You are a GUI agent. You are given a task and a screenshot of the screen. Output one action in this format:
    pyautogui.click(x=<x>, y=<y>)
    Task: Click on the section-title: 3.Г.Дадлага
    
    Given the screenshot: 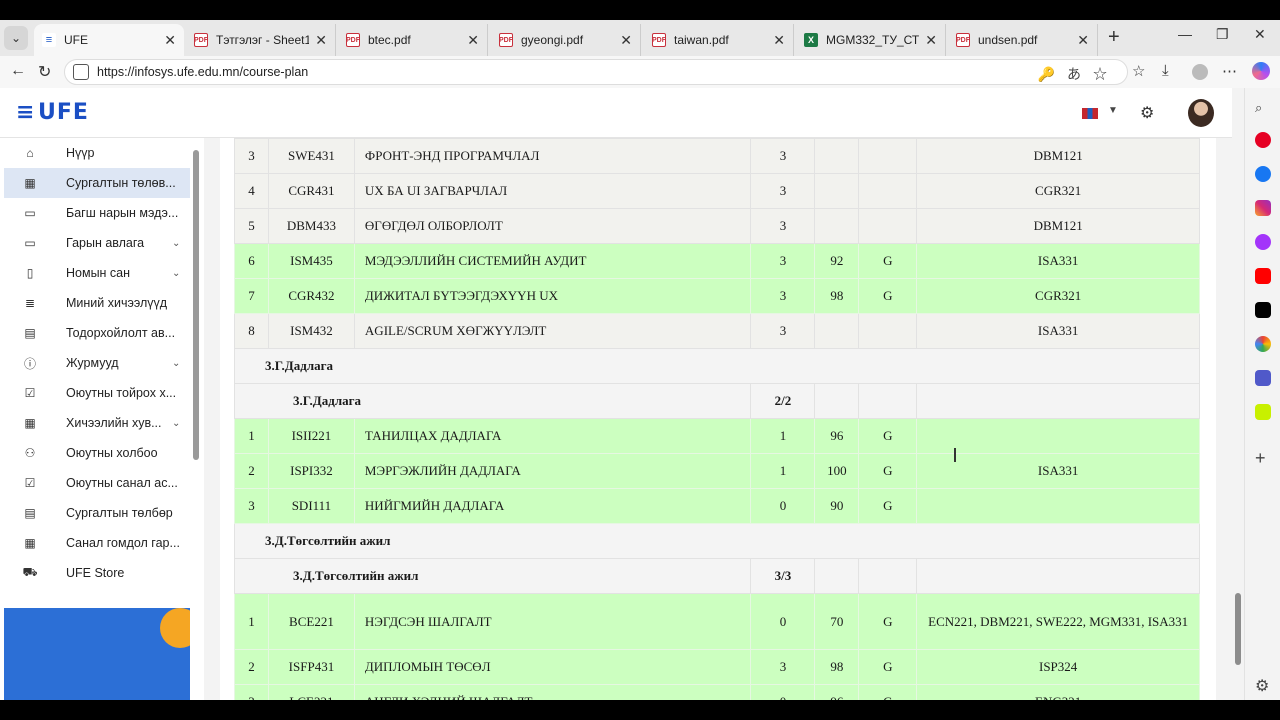 What is the action you would take?
    pyautogui.click(x=717, y=366)
    